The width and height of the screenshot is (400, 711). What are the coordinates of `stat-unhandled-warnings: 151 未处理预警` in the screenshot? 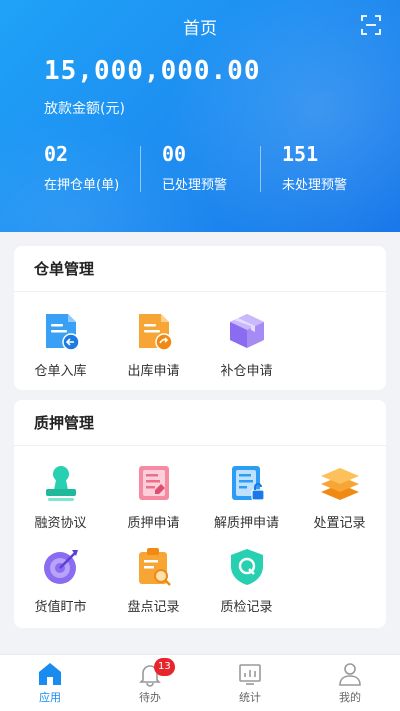 It's located at (314, 167).